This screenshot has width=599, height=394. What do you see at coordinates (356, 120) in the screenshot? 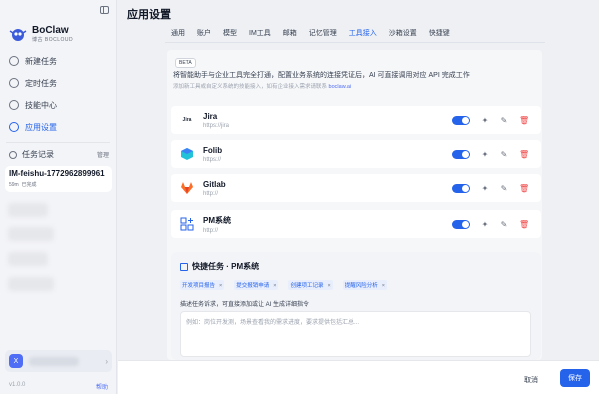
I see `tool-row-jira: Jira Jira https://jira ✦ ✎ 🗑` at bounding box center [356, 120].